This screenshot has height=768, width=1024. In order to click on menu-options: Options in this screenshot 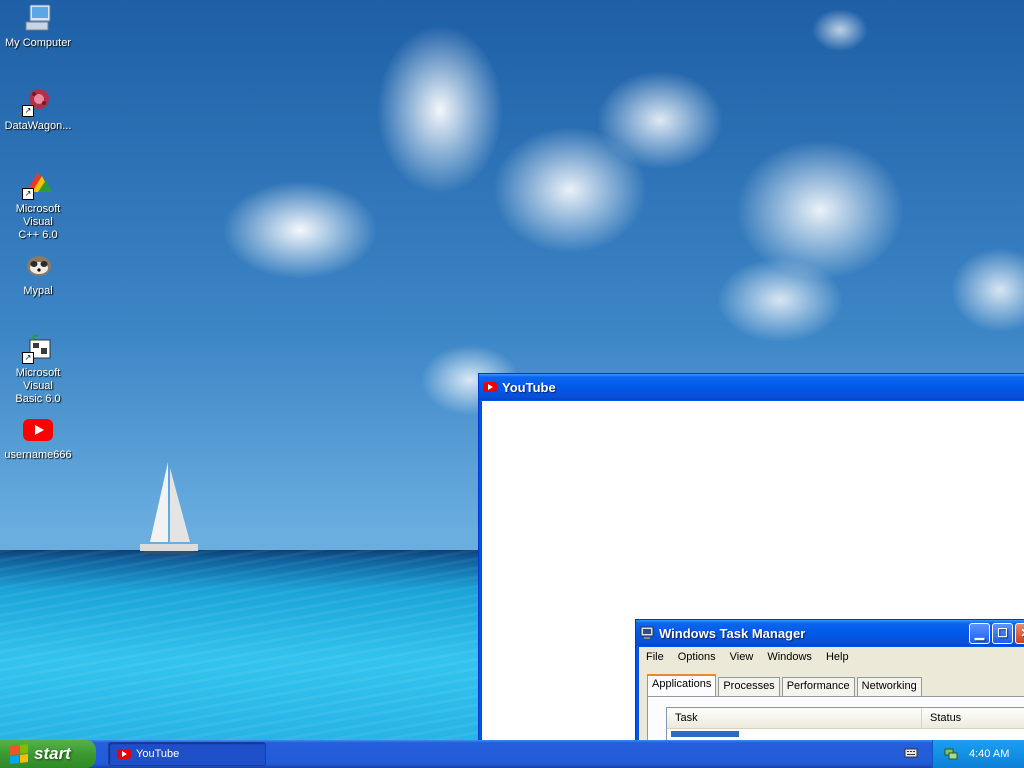, I will do `click(697, 657)`.